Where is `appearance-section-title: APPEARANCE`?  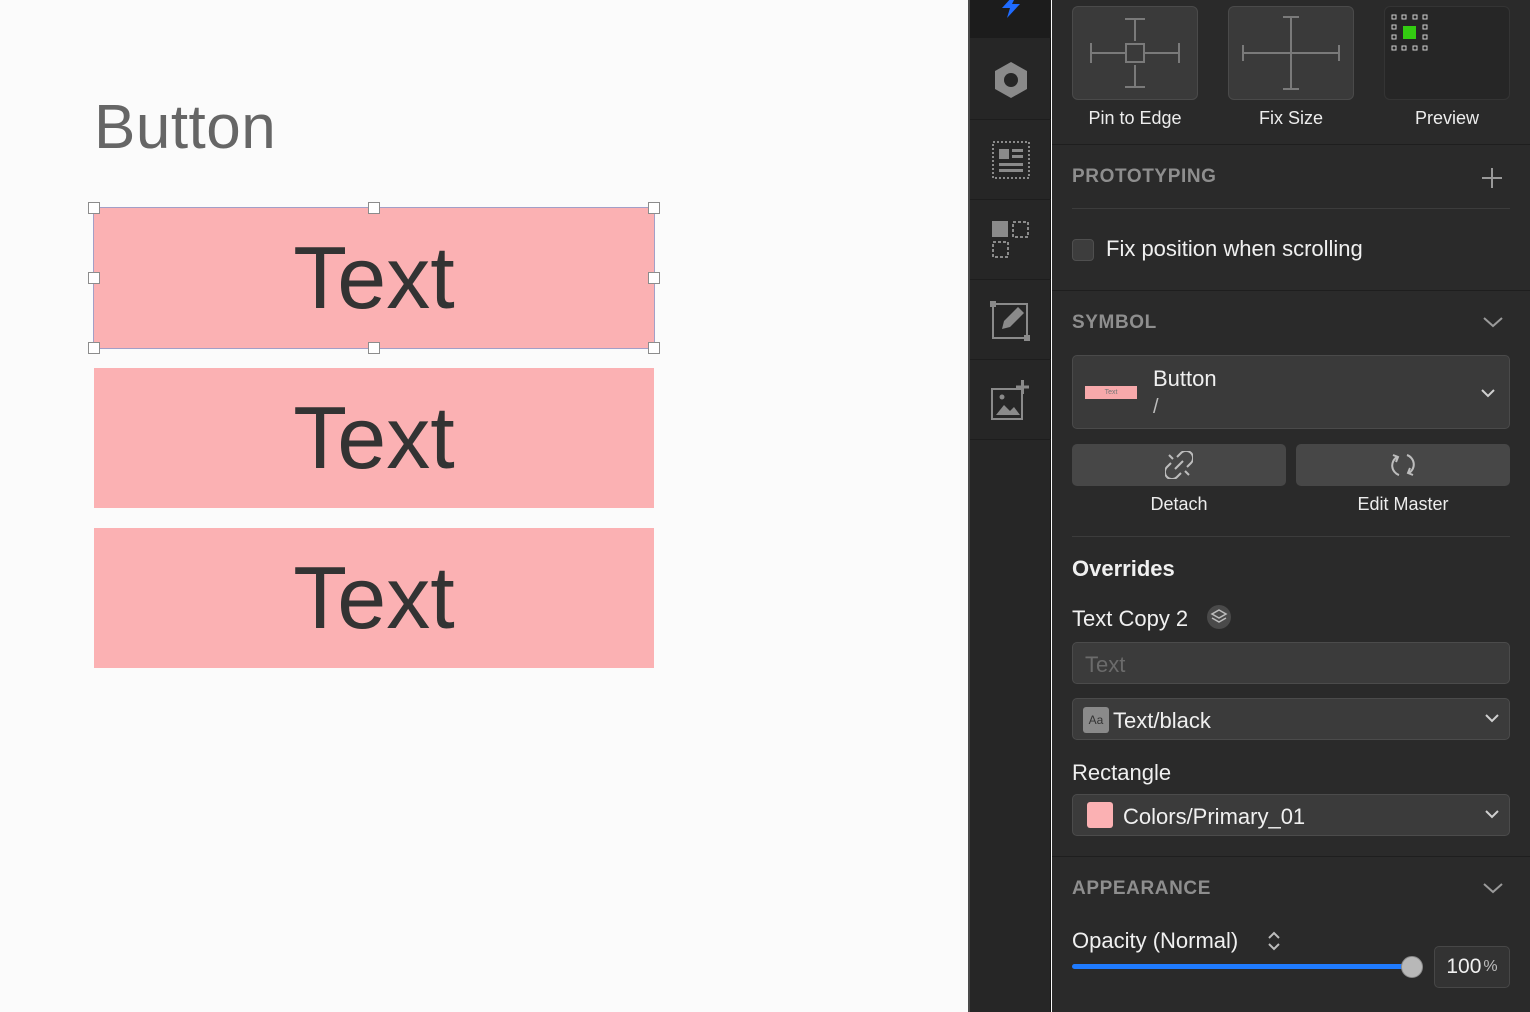
appearance-section-title: APPEARANCE is located at coordinates (1142, 888).